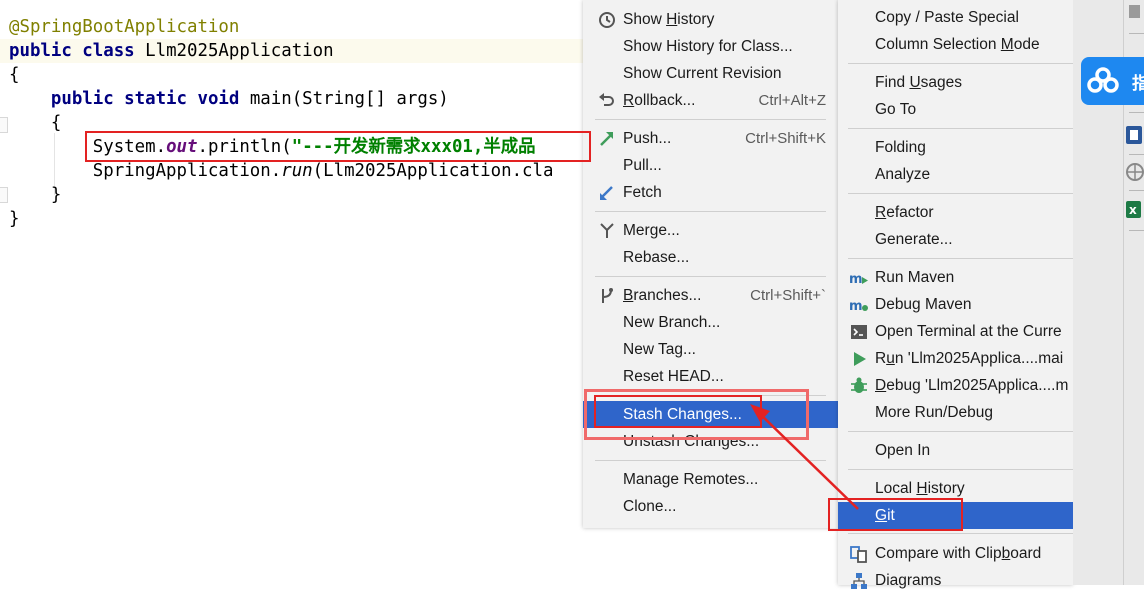 This screenshot has width=1144, height=594. Describe the element at coordinates (710, 138) in the screenshot. I see `git-menu-item-push: Push... Ctrl+Shift+K` at that location.